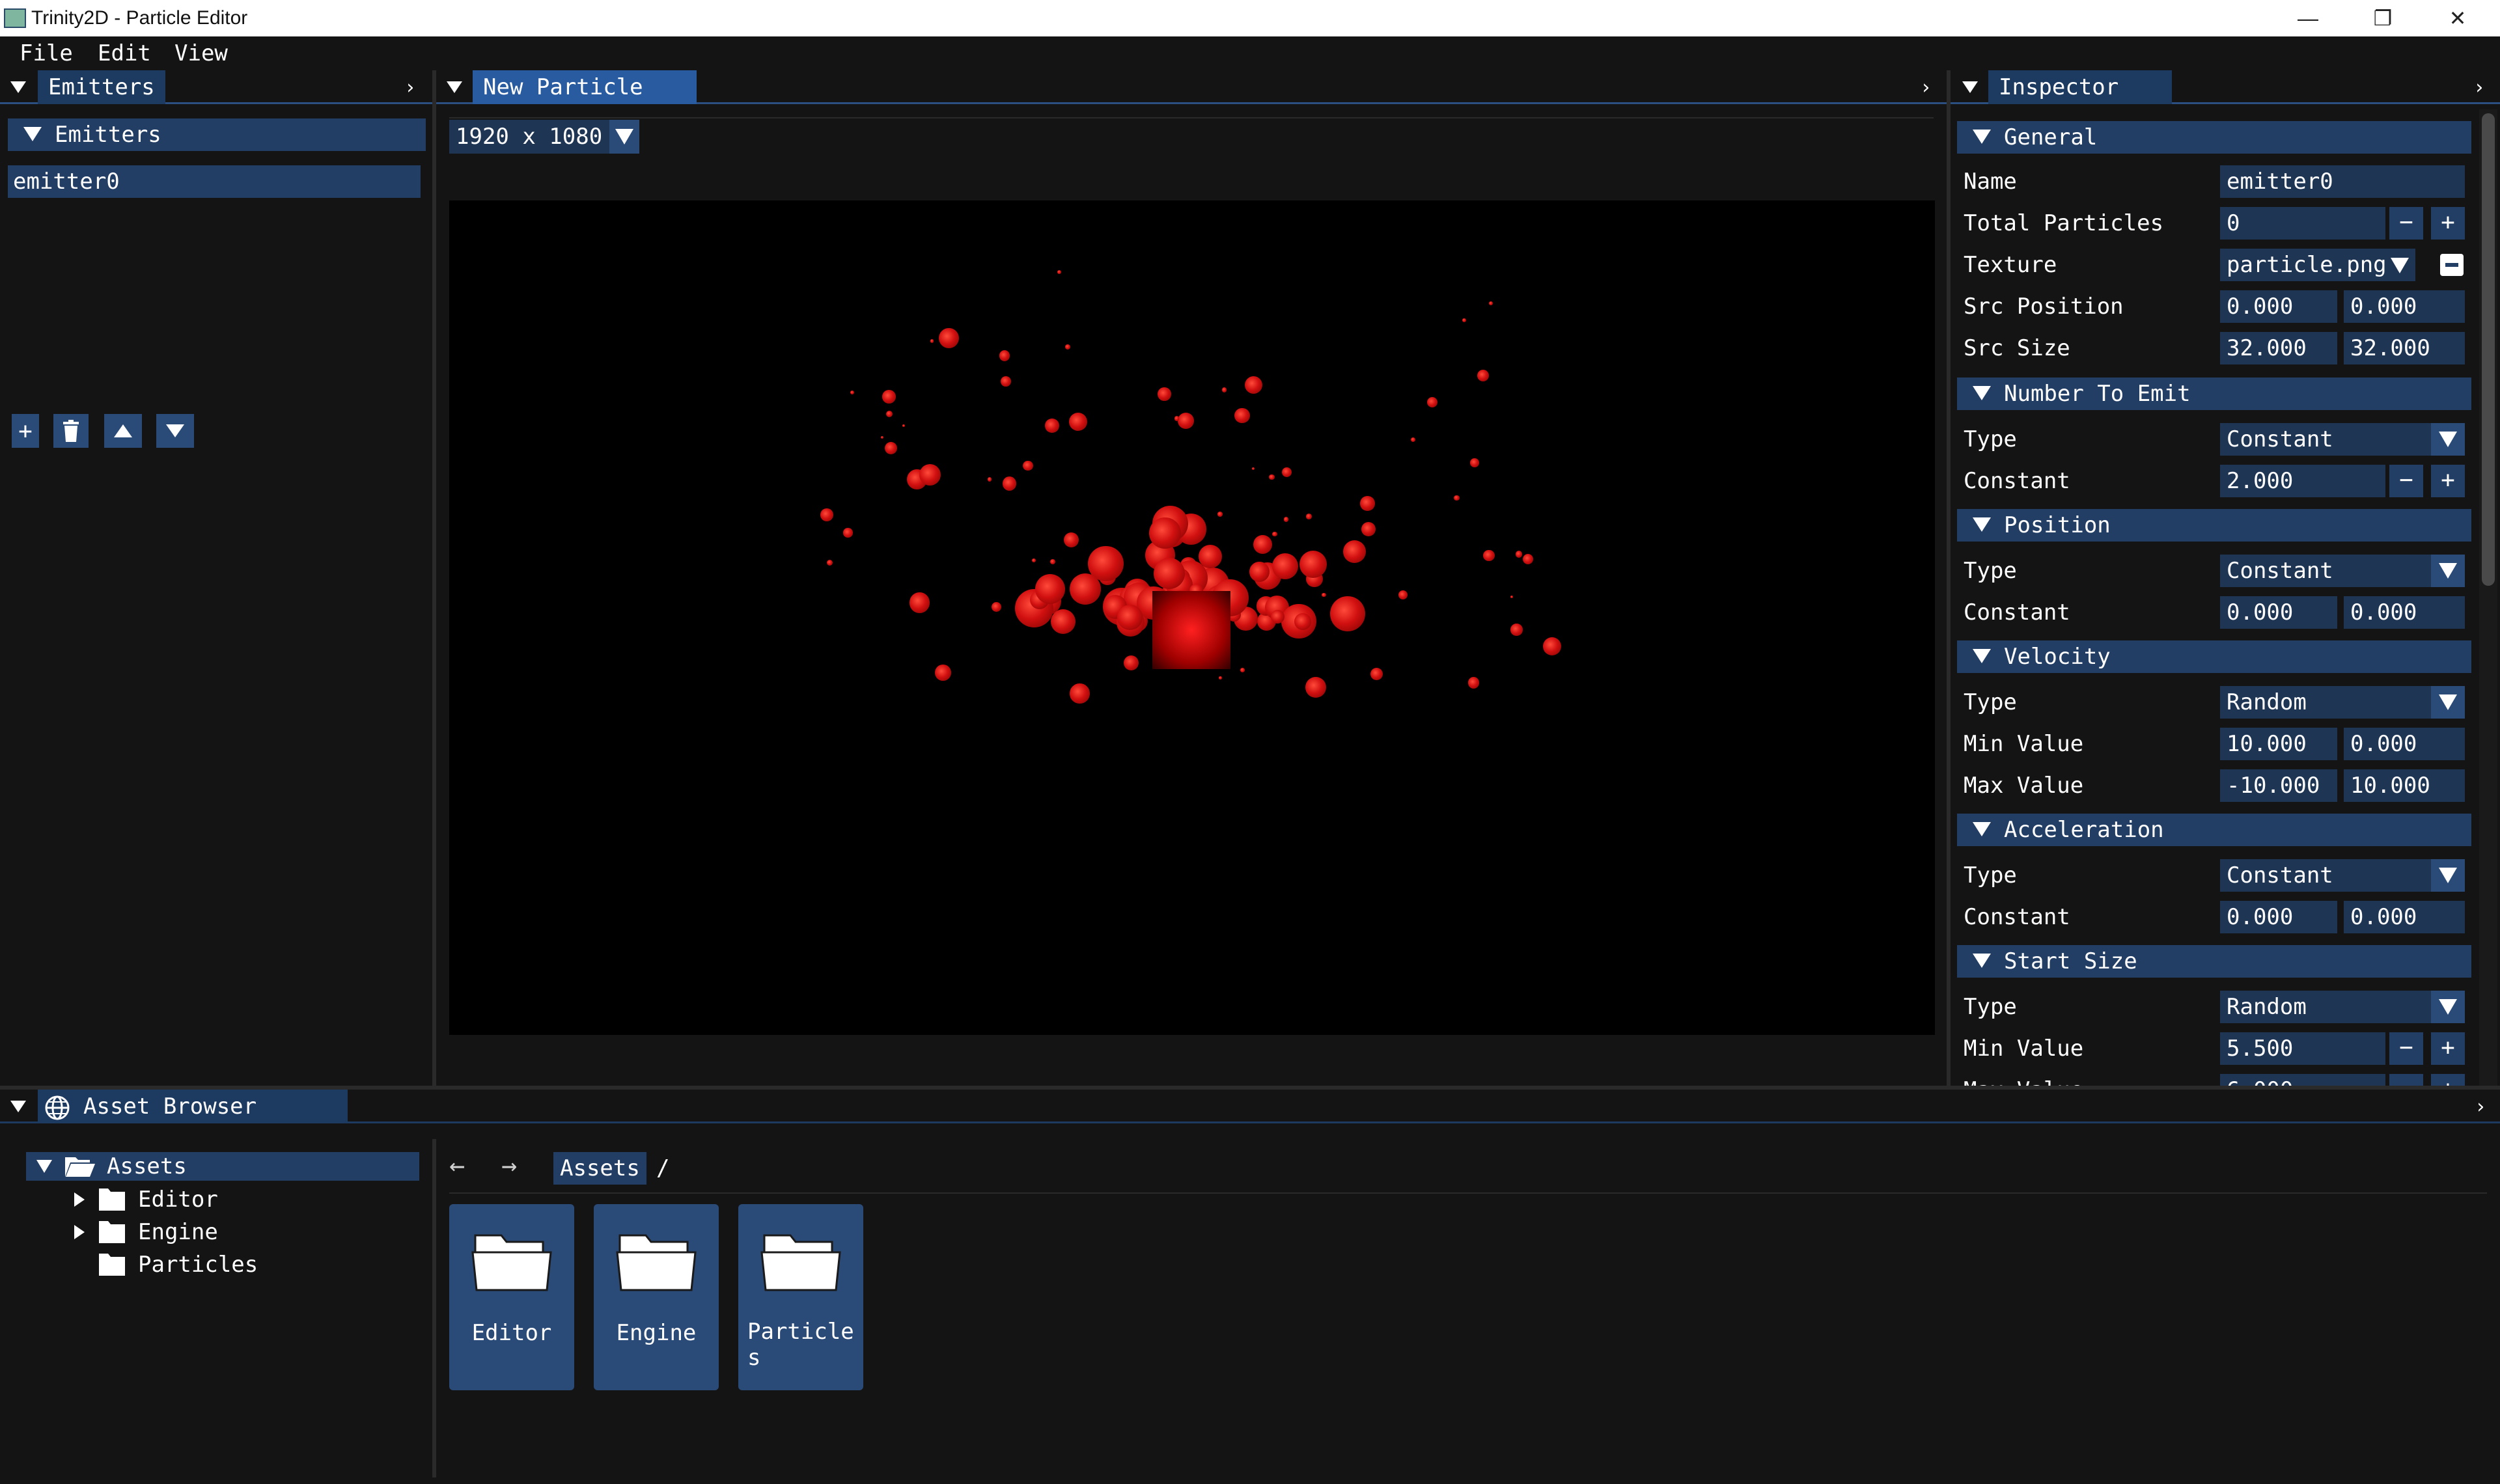  Describe the element at coordinates (2406, 481) in the screenshot. I see `emit-decrement-button: −` at that location.